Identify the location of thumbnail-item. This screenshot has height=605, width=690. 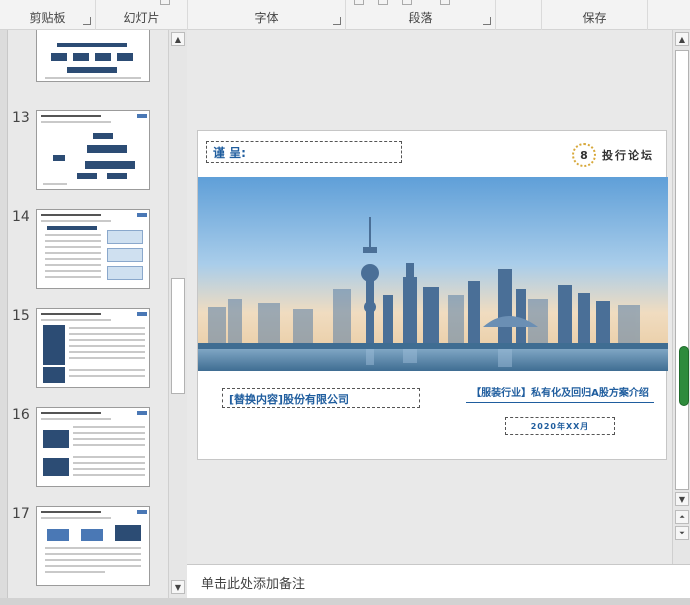
(88, 61).